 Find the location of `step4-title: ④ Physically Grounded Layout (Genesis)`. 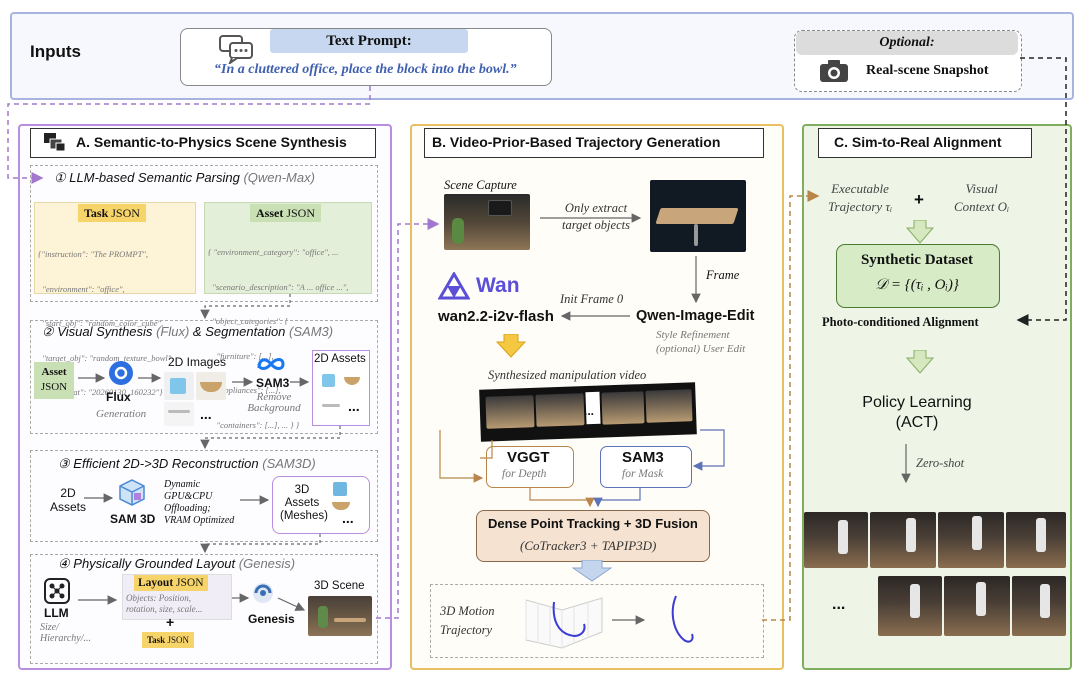

step4-title: ④ Physically Grounded Layout (Genesis) is located at coordinates (176, 564).